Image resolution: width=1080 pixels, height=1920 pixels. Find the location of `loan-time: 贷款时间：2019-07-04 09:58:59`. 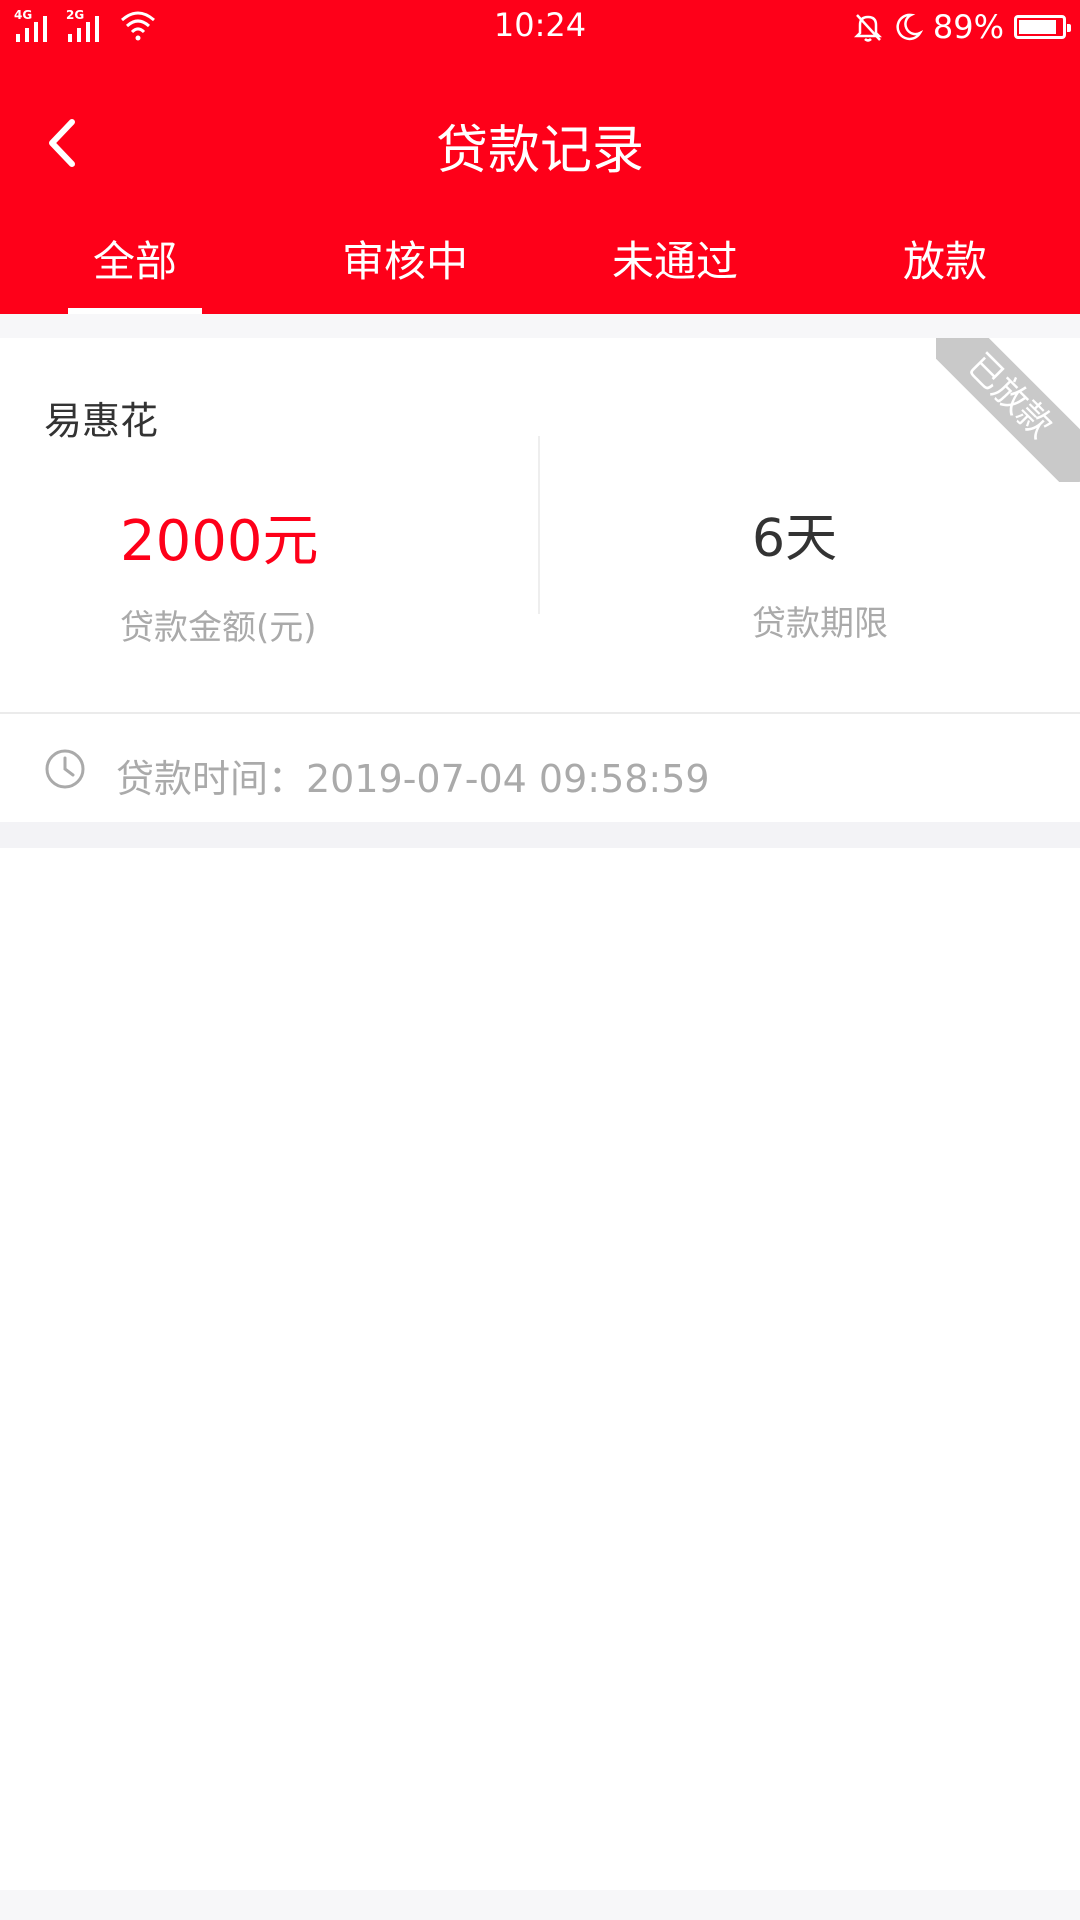

loan-time: 贷款时间：2019-07-04 09:58:59 is located at coordinates (413, 779).